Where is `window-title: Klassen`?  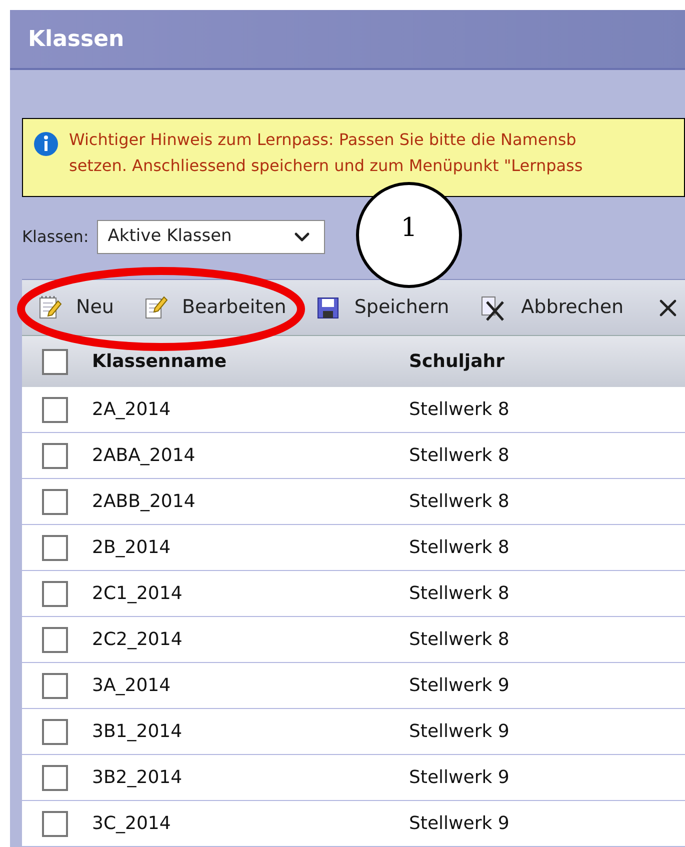 window-title: Klassen is located at coordinates (76, 40).